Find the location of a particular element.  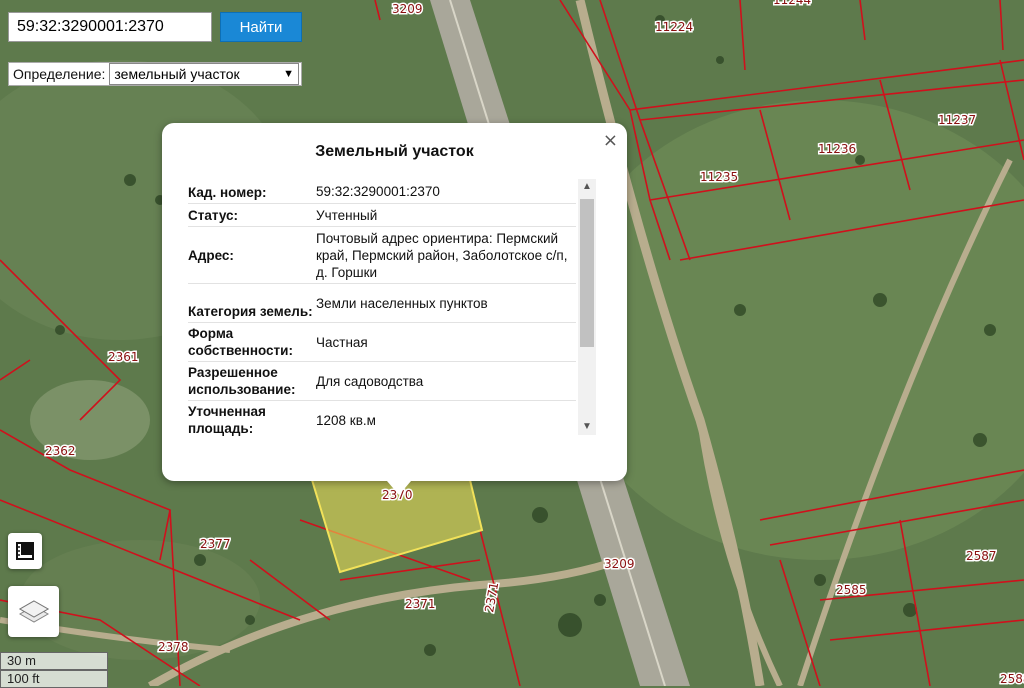

popup-scrollbar: ▲ ▼ is located at coordinates (587, 307).